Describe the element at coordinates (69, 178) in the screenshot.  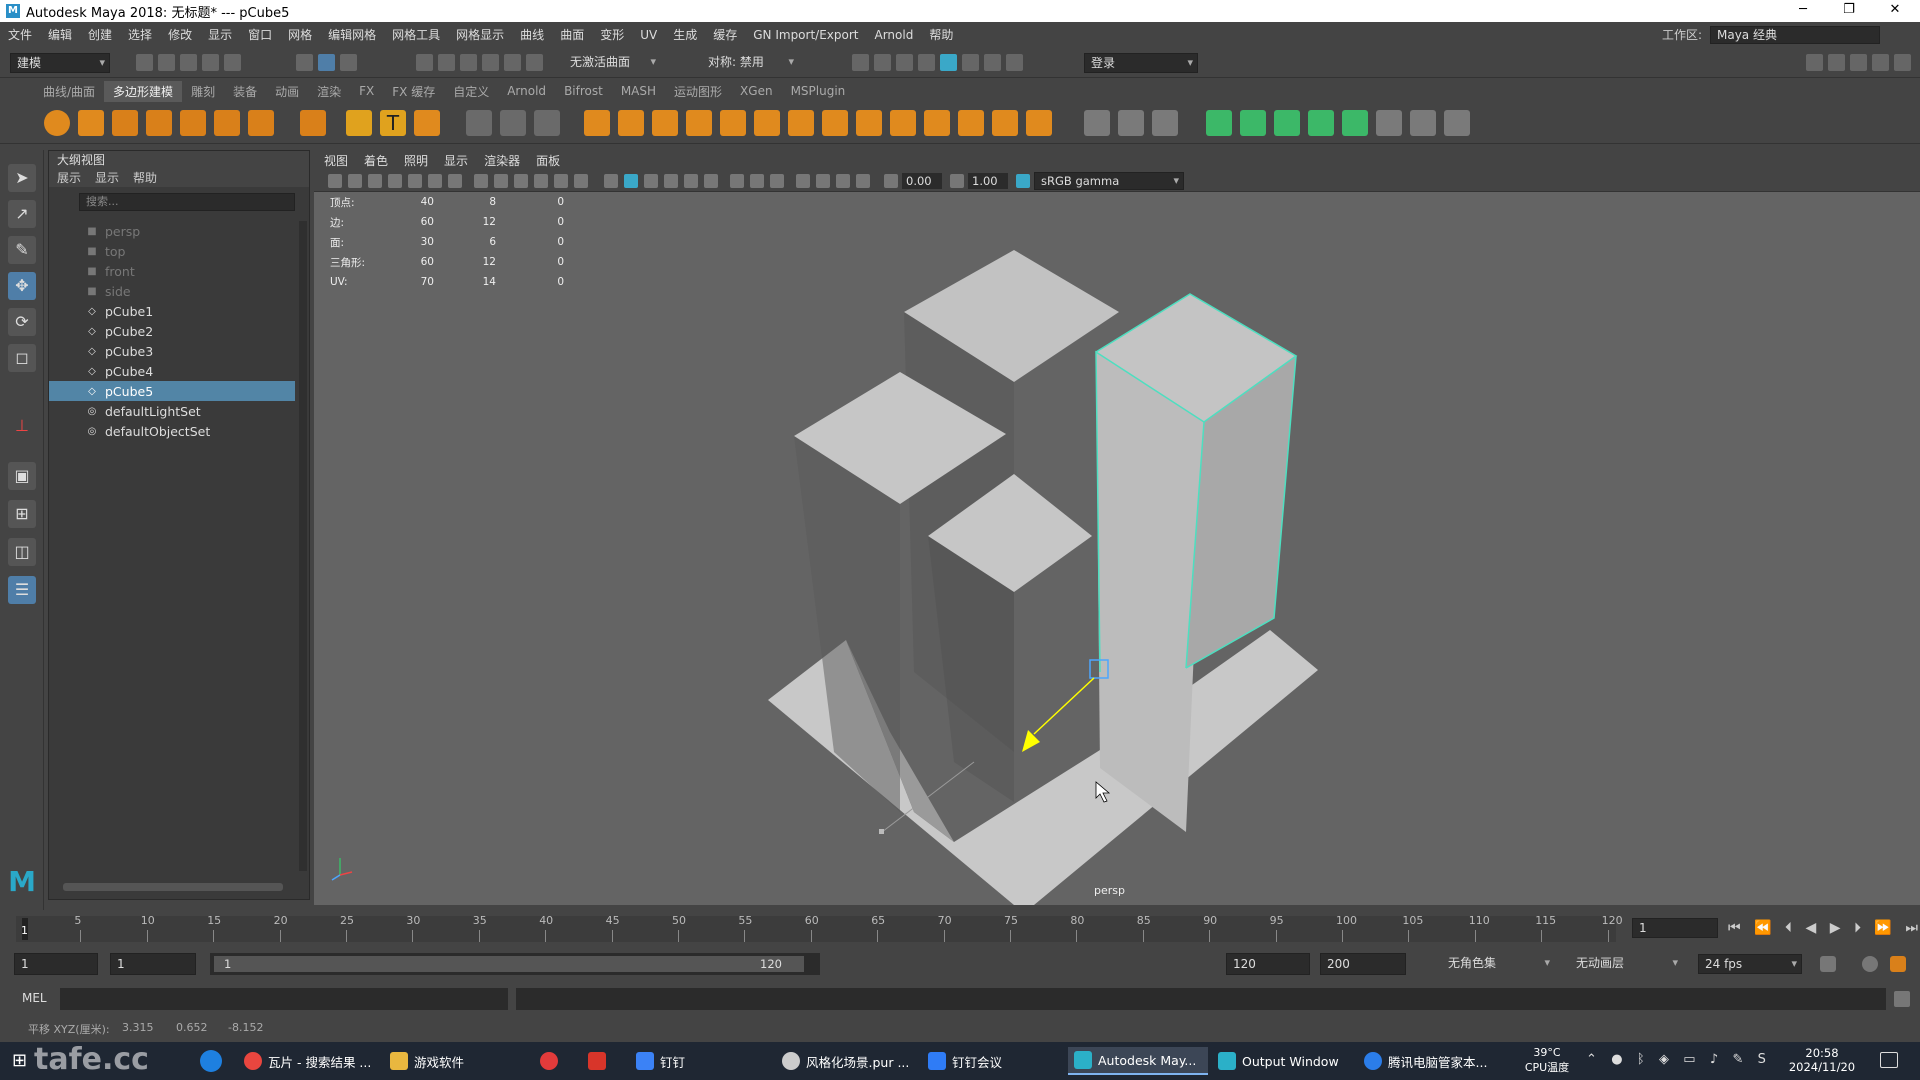
I see `outliner-menu-item: 展示` at that location.